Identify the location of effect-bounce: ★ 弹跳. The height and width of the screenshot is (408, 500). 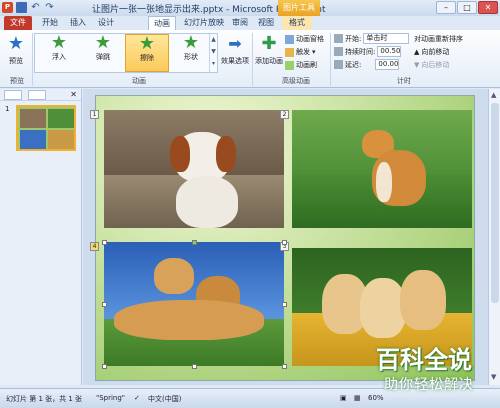
(103, 53).